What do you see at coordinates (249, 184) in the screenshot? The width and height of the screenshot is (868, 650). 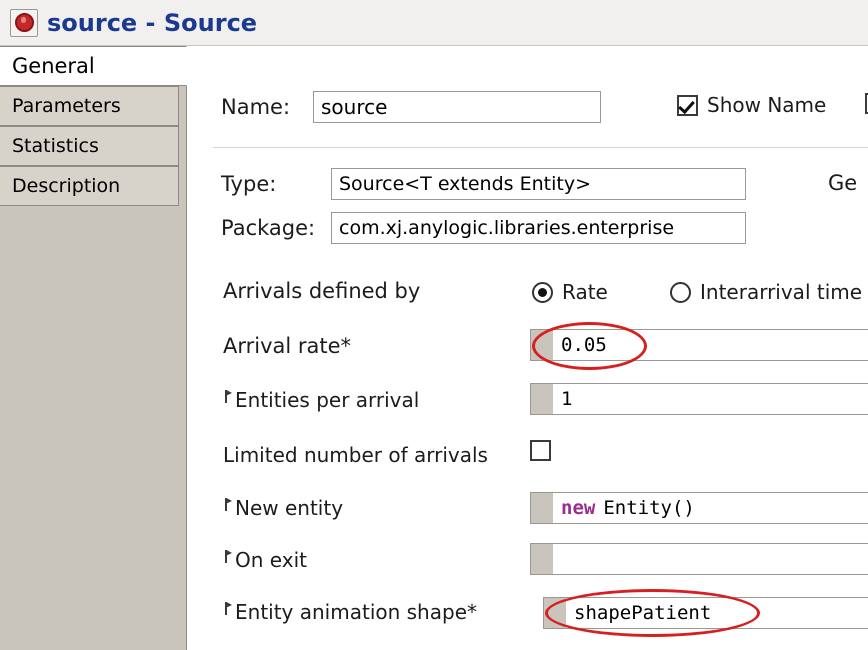 I see `type-label: Type:` at bounding box center [249, 184].